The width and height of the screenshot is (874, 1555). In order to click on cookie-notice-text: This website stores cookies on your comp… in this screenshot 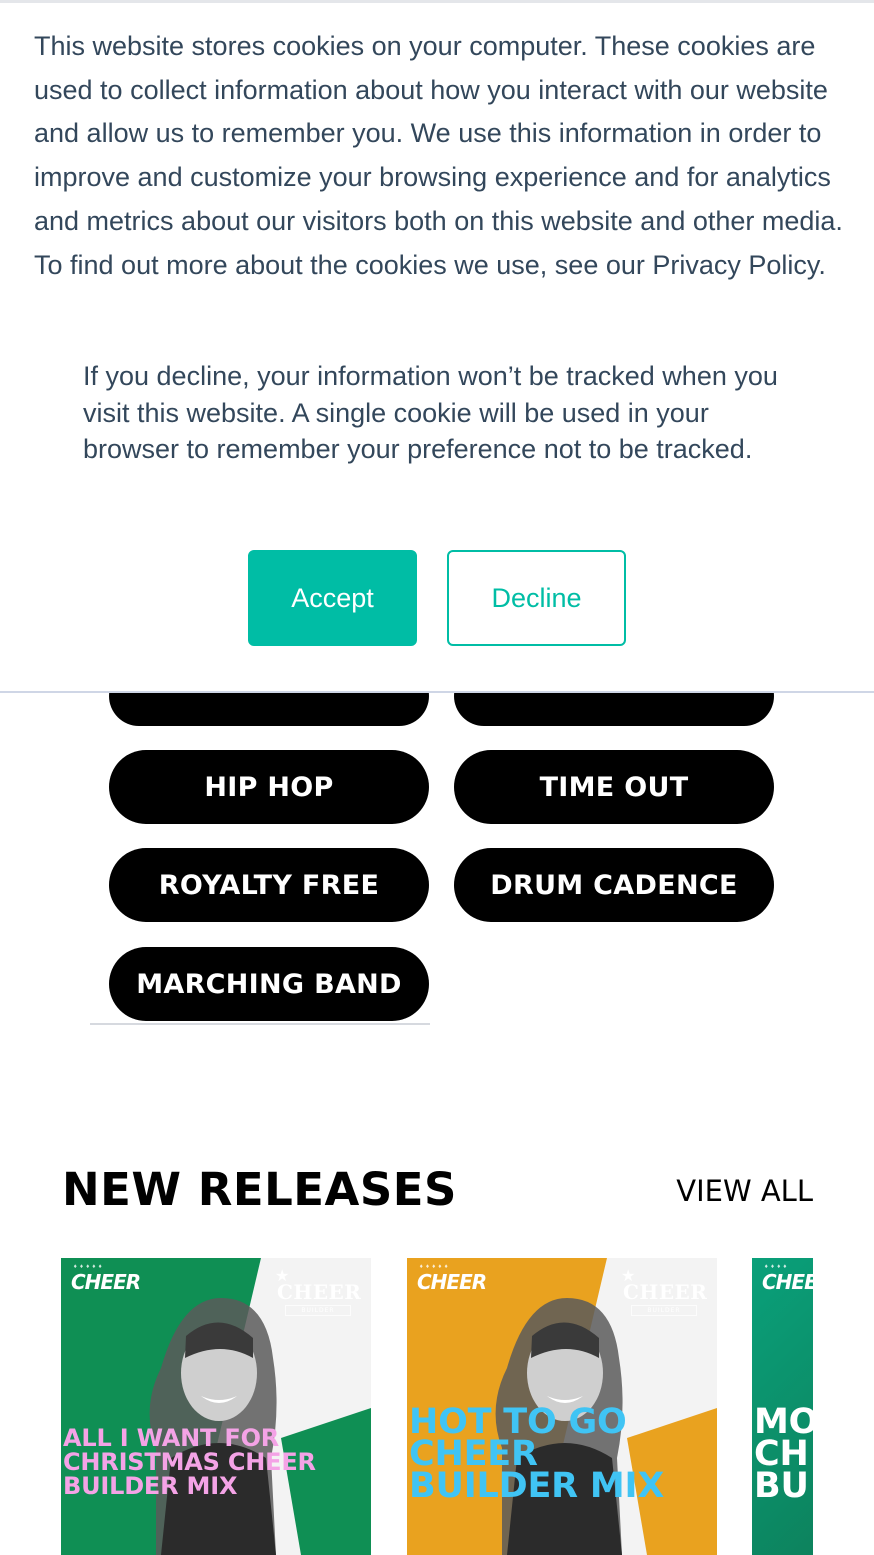, I will do `click(438, 155)`.